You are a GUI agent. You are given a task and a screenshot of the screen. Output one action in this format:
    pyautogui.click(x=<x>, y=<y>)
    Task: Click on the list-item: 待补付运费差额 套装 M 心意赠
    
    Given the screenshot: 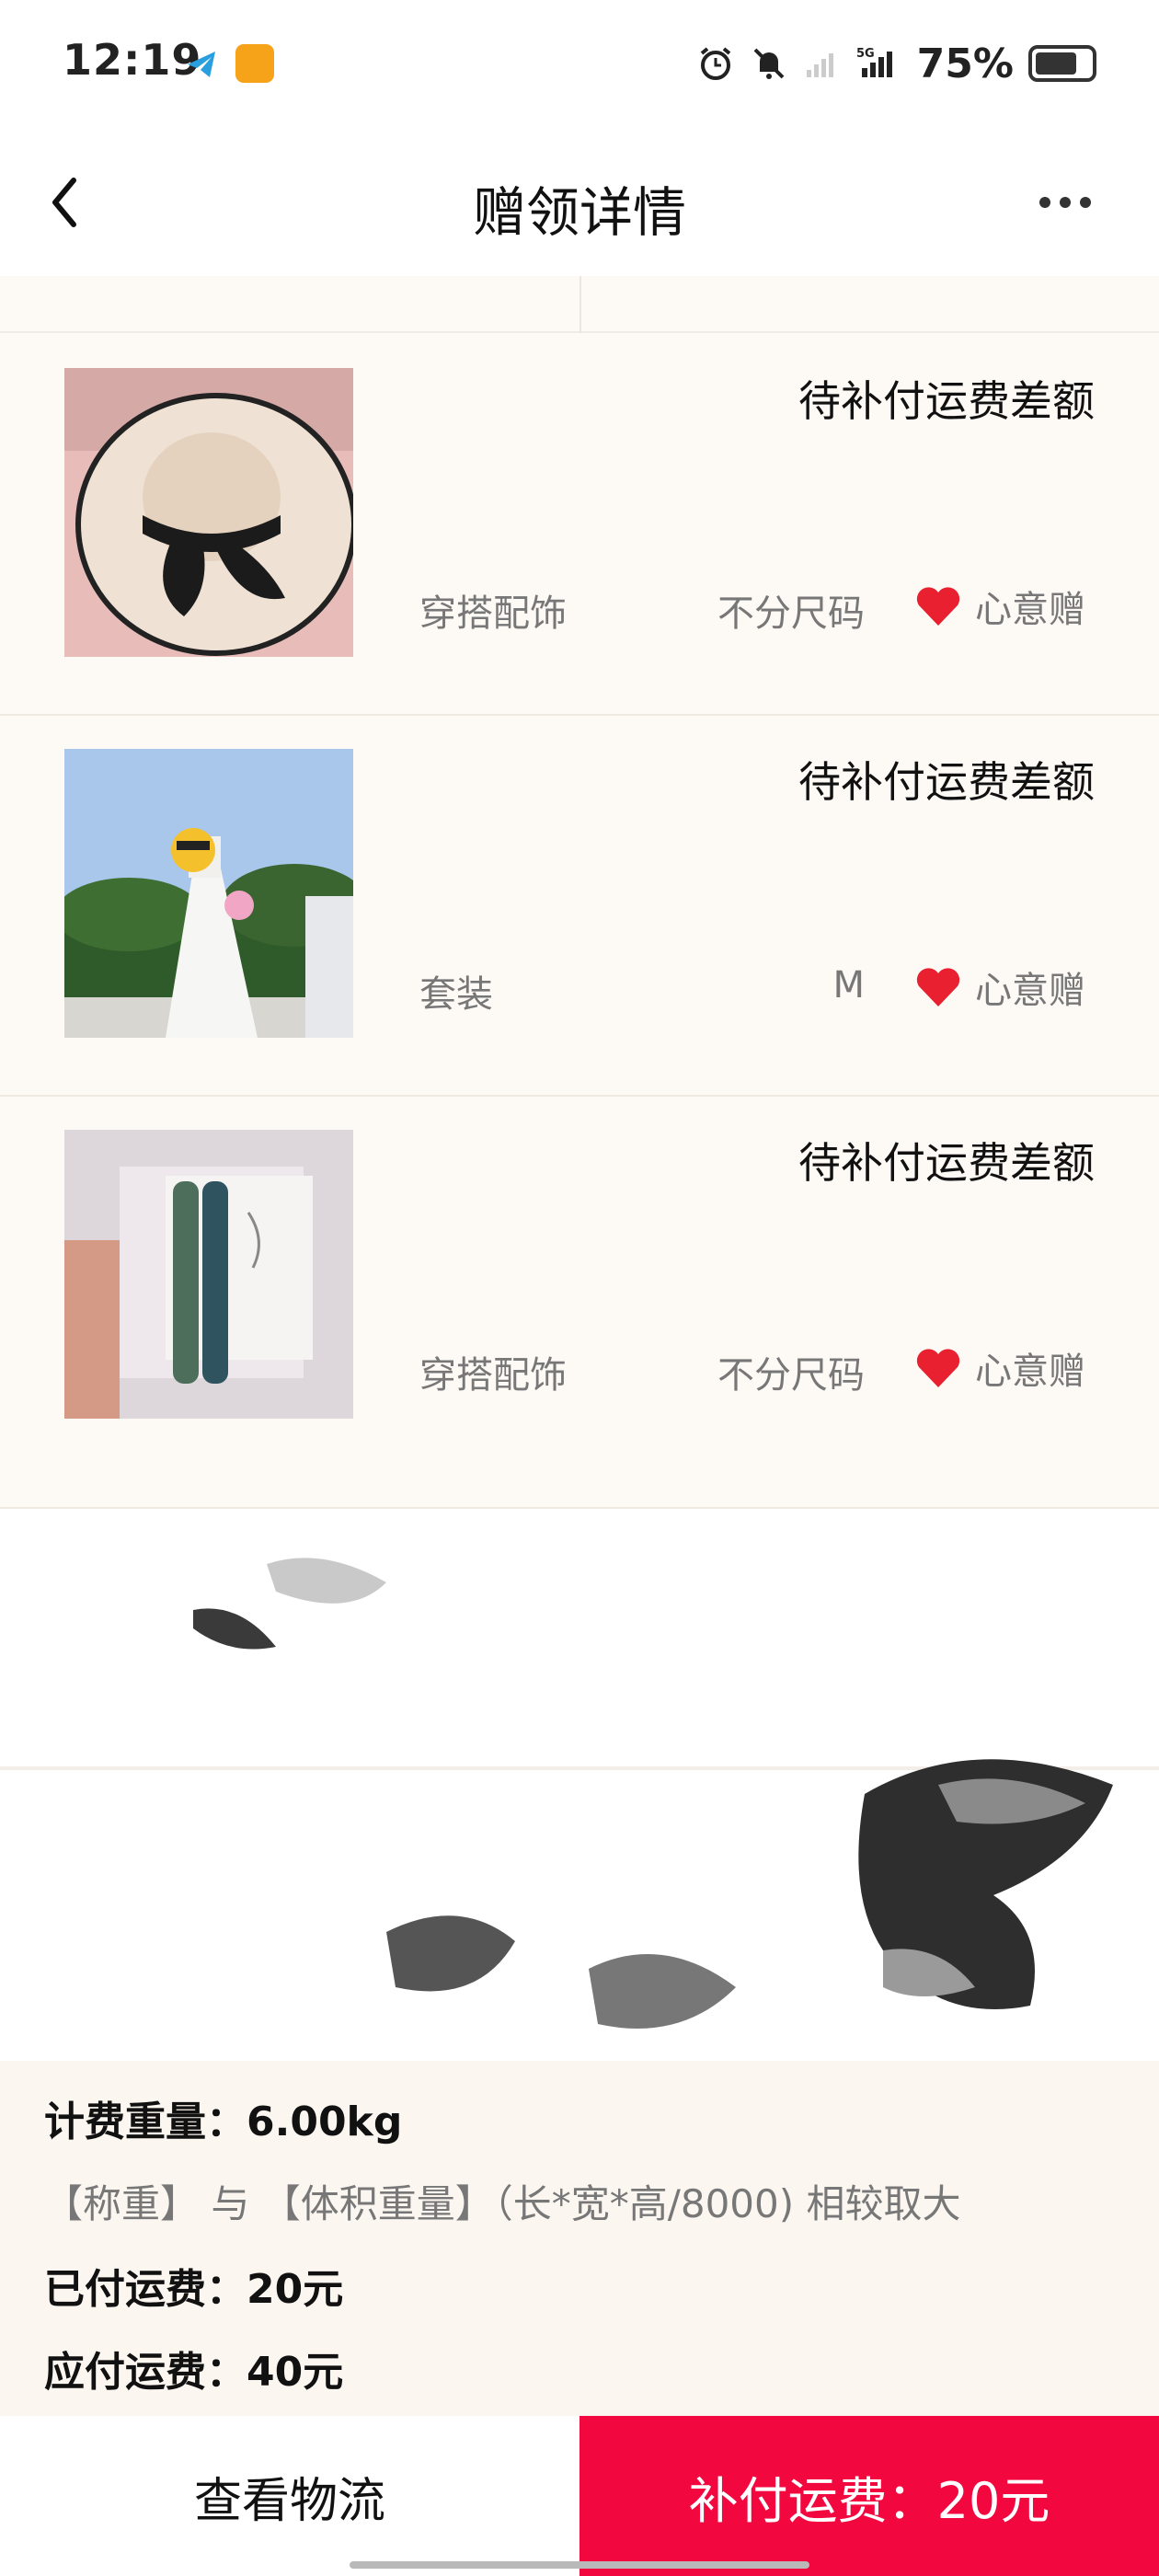 What is the action you would take?
    pyautogui.click(x=579, y=906)
    